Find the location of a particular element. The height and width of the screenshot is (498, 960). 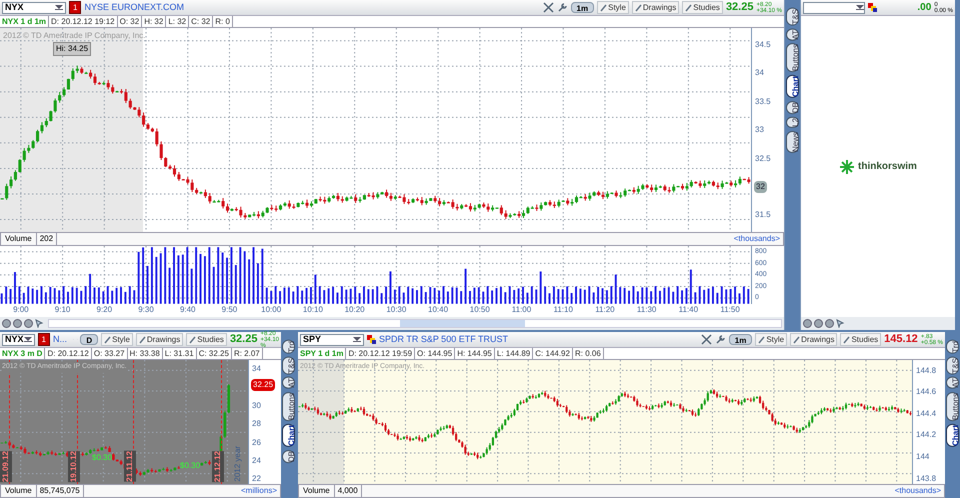

price-tick: 143.8 is located at coordinates (926, 478).